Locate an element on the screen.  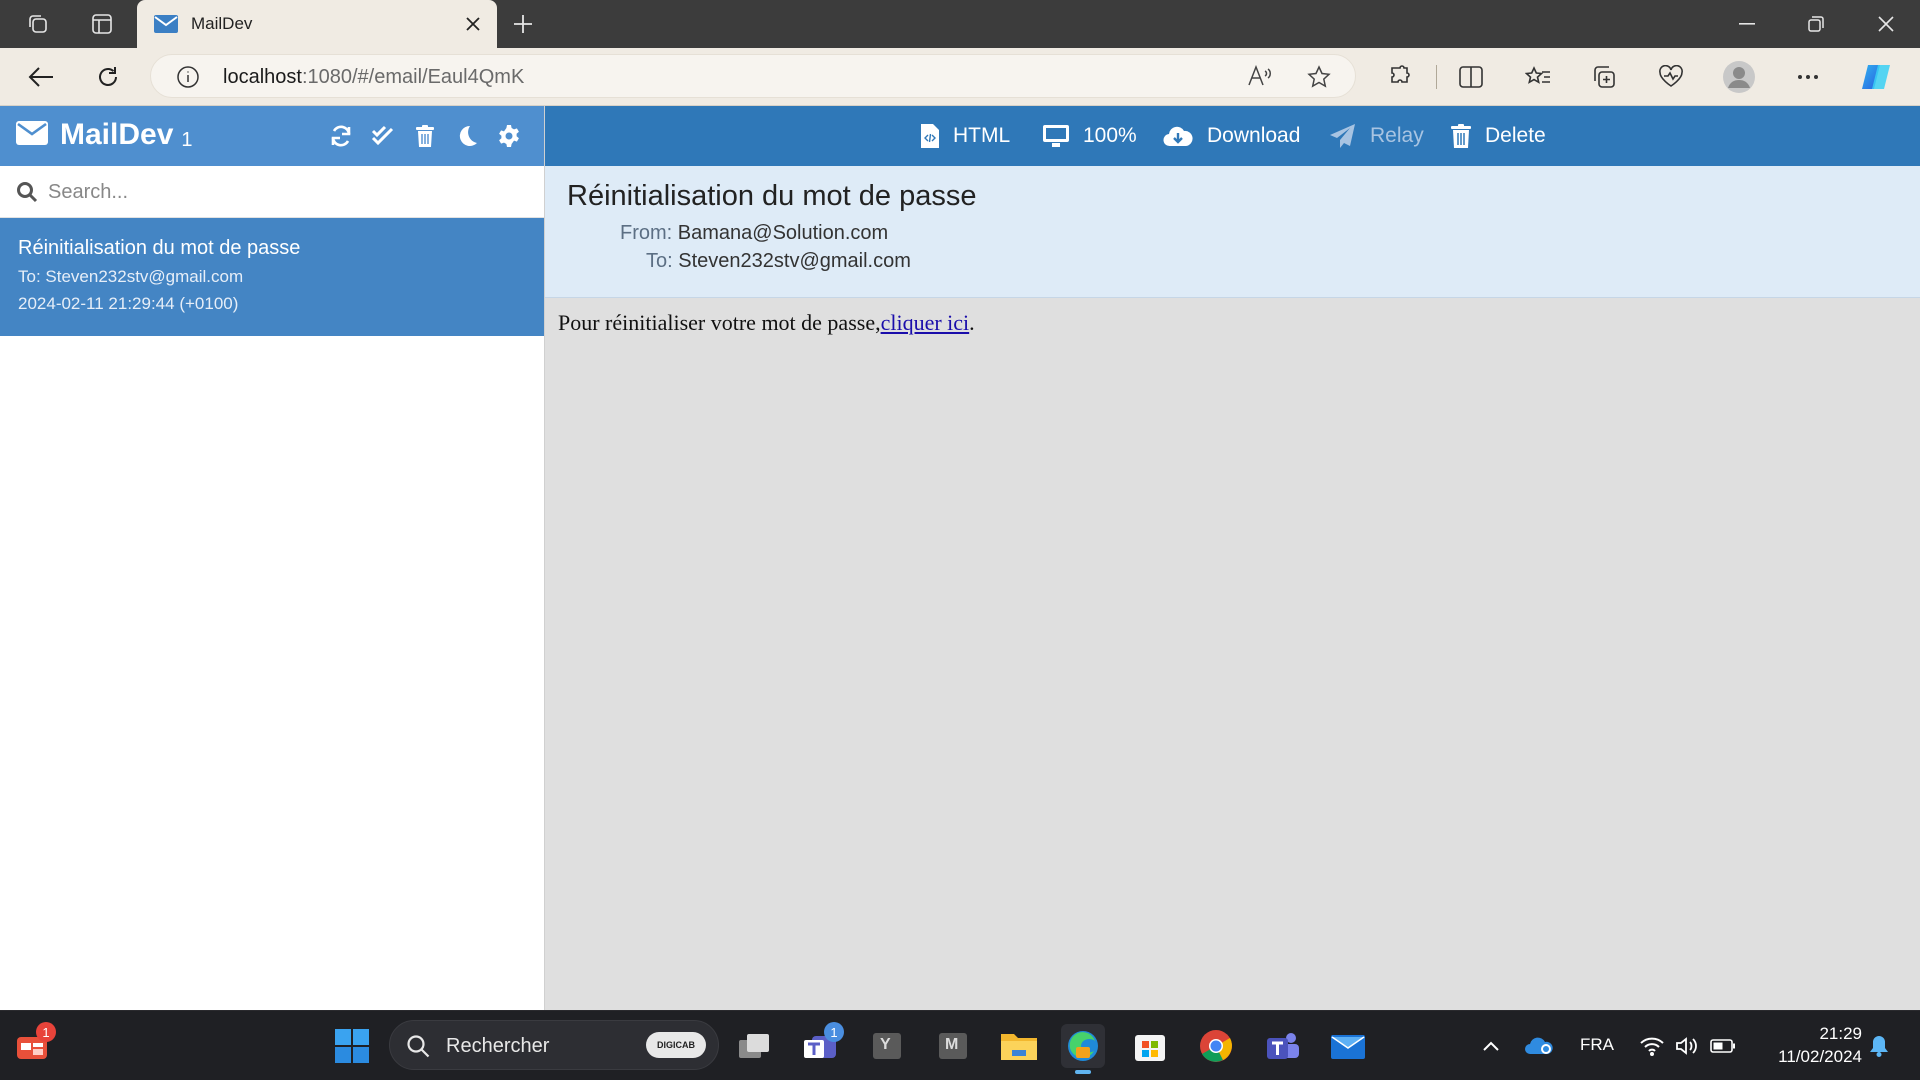
system-clock: 21:29 11/02/2024 is located at coordinates (1820, 1045).